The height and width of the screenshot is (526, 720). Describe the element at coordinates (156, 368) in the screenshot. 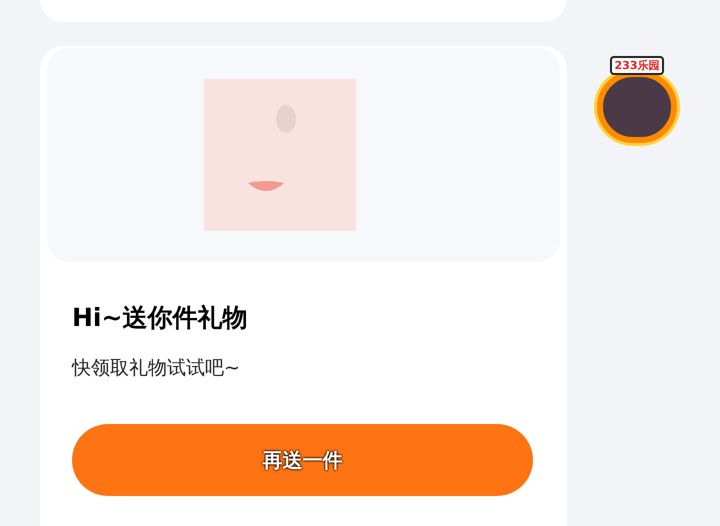

I see `card-subtitle: 快领取礼物试试吧~` at that location.